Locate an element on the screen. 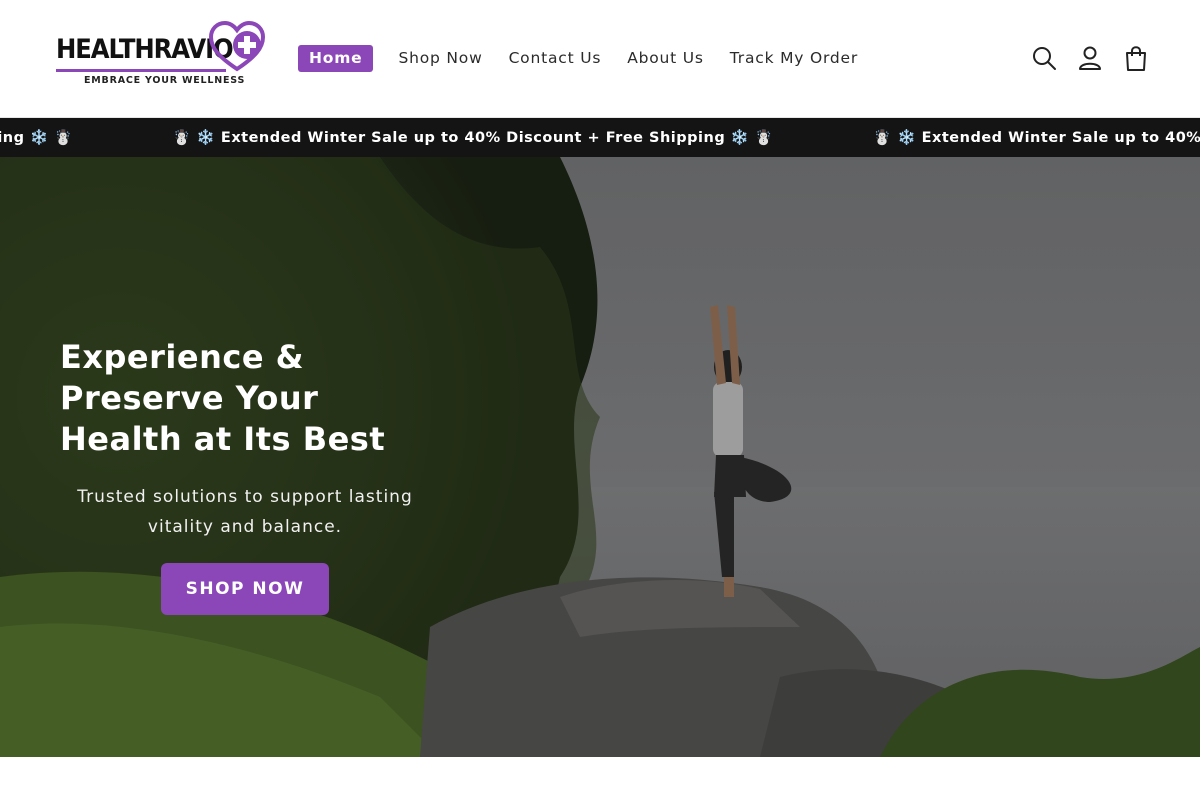 The height and width of the screenshot is (800, 1200). account-icon is located at coordinates (1090, 58).